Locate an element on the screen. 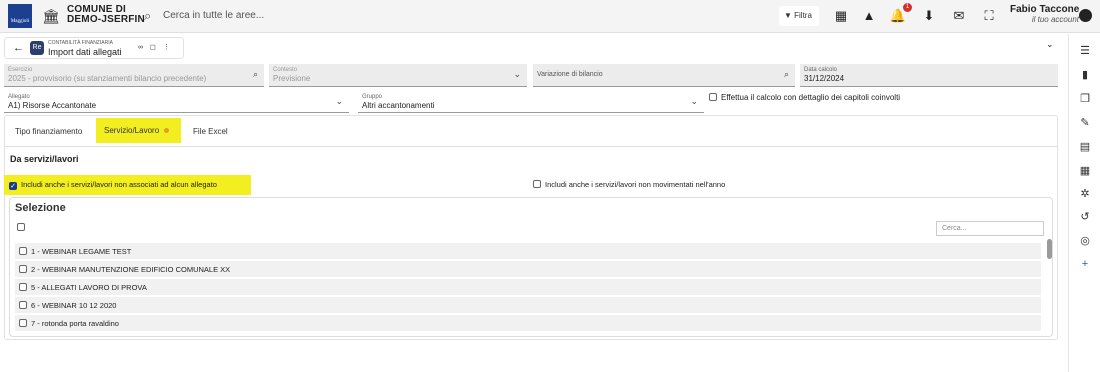  tab-divider is located at coordinates (531, 146).